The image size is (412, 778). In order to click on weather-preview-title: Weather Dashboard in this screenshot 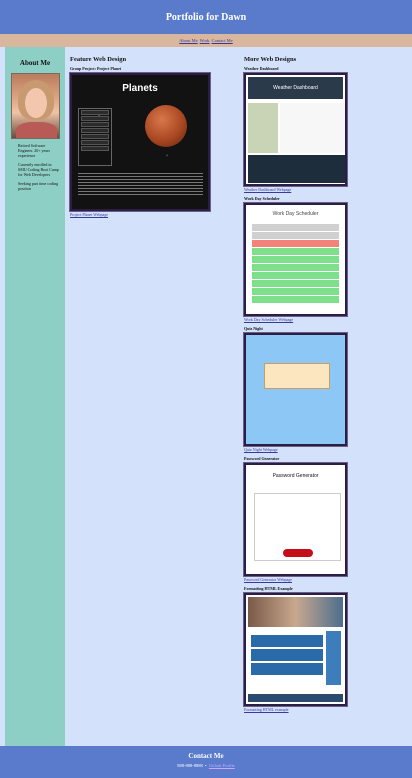, I will do `click(295, 88)`.